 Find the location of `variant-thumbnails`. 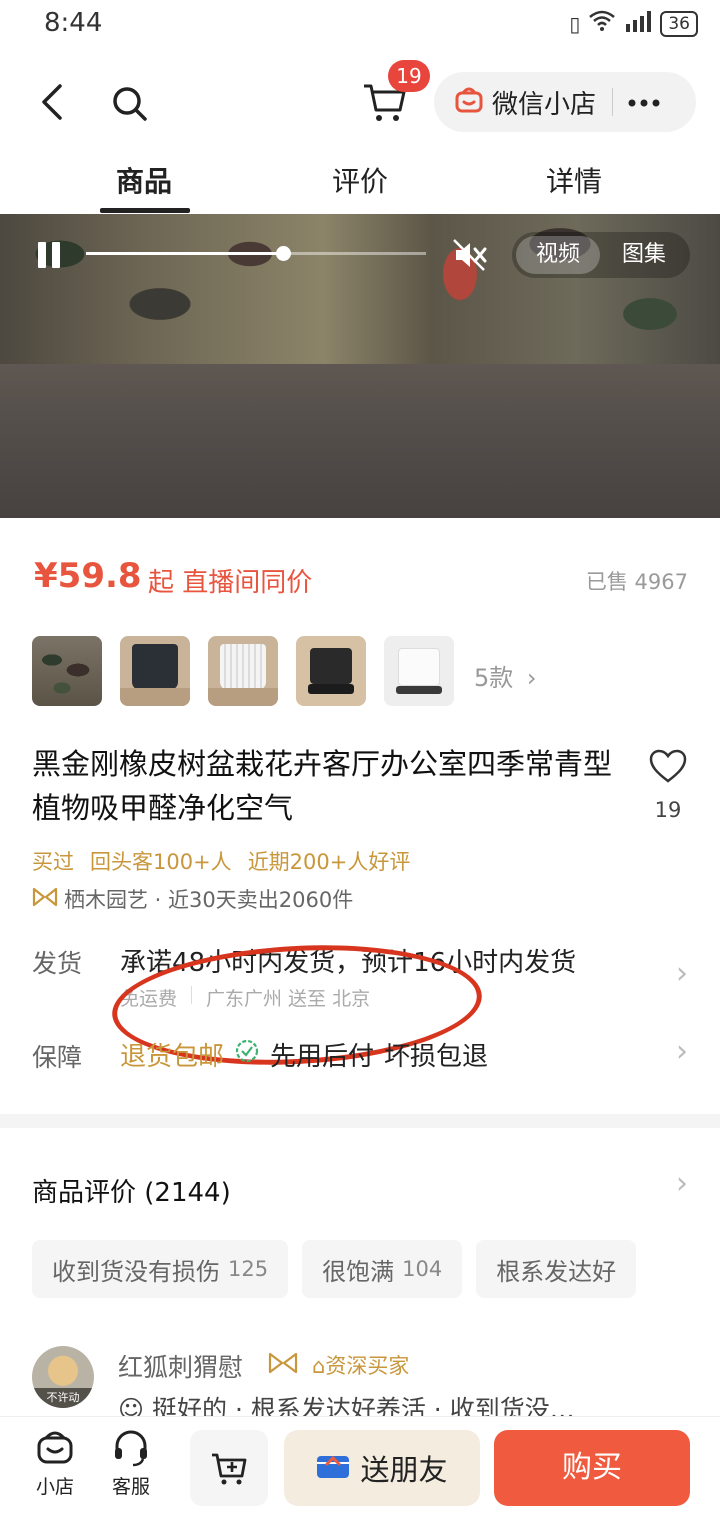

variant-thumbnails is located at coordinates (243, 671).